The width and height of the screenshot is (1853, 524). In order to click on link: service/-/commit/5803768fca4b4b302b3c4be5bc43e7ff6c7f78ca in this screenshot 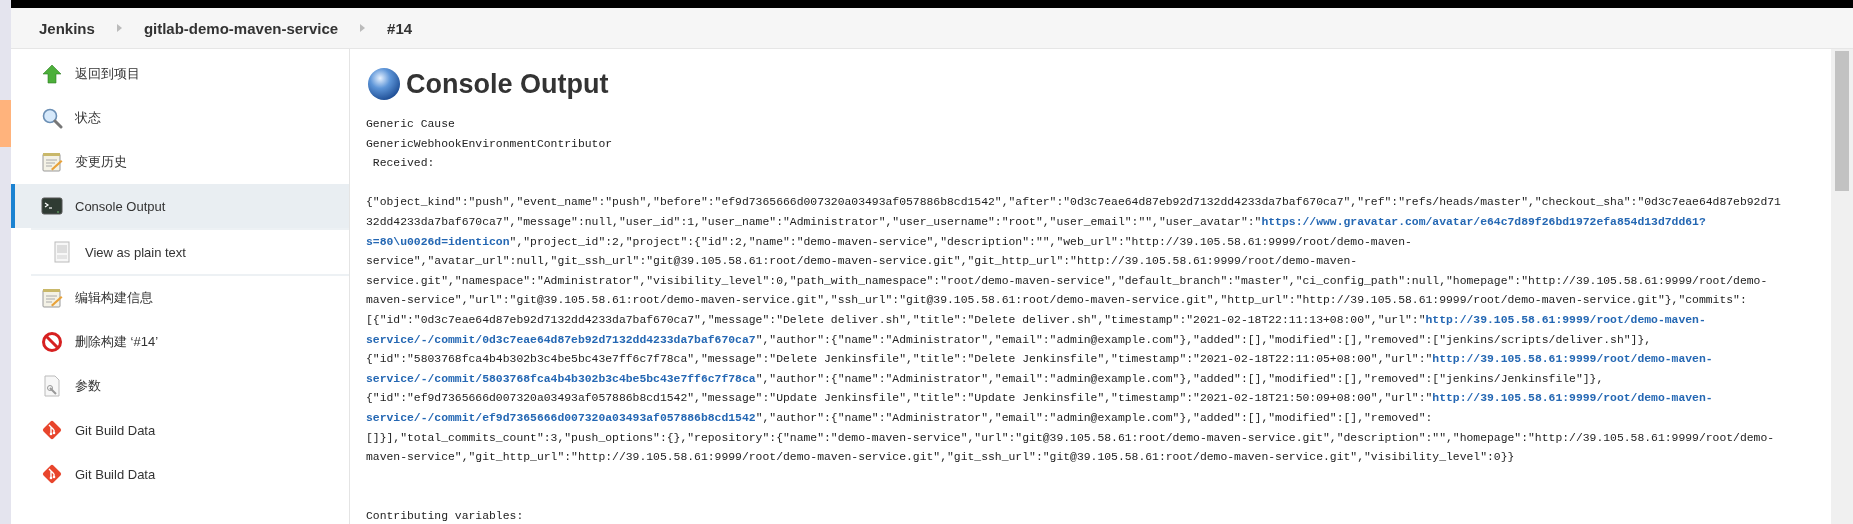, I will do `click(561, 378)`.